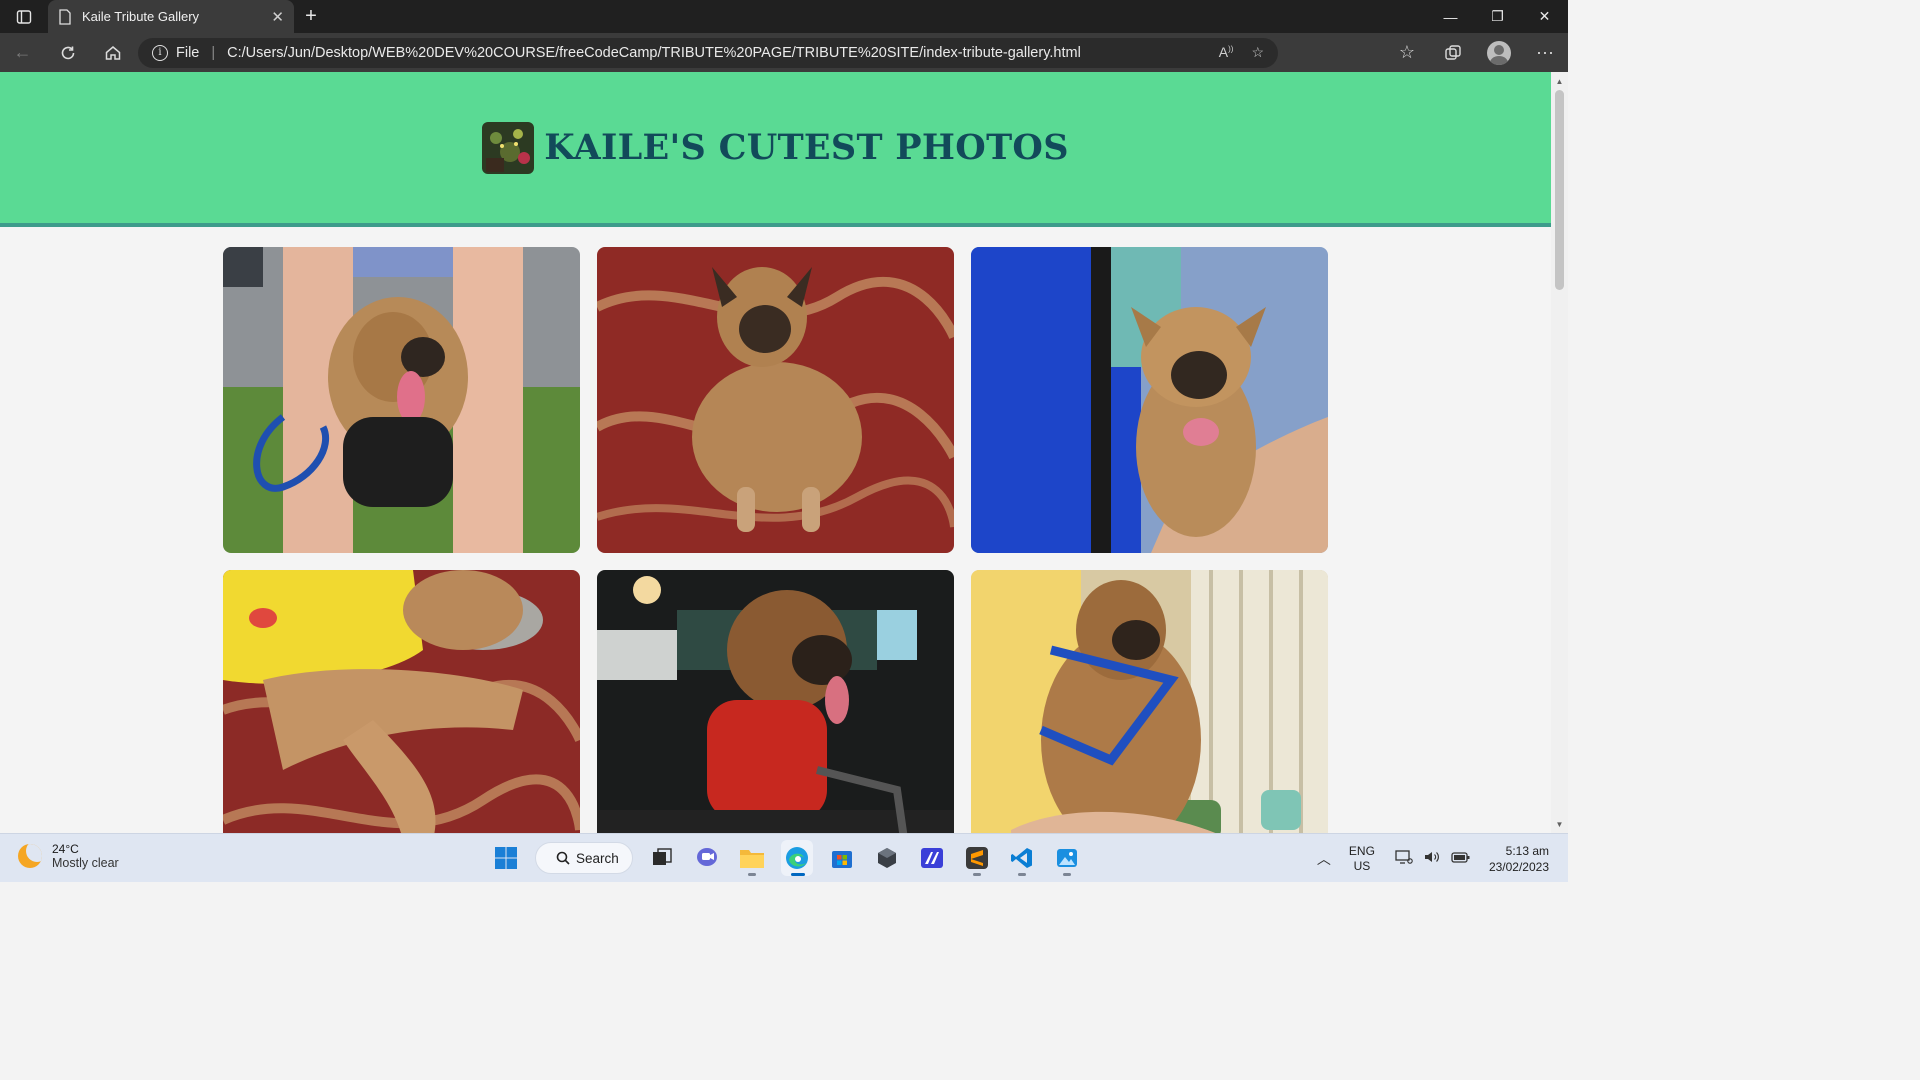 Image resolution: width=1920 pixels, height=1080 pixels. I want to click on task-view-icon, so click(662, 858).